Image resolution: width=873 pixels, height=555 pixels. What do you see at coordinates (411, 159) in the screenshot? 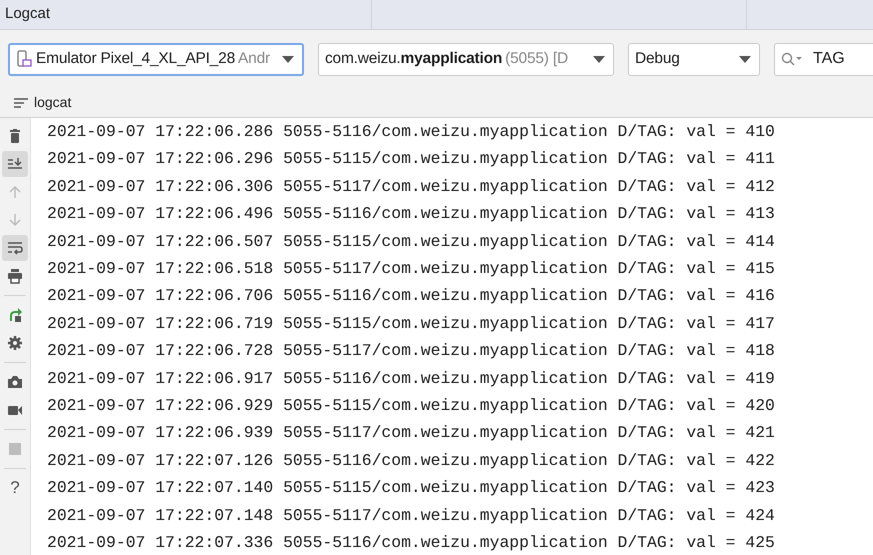
I see `log-line: 2021-09-07 17:22:06.296 5055-5115/com.weizu.myapplication D/TAG: val = 411` at bounding box center [411, 159].